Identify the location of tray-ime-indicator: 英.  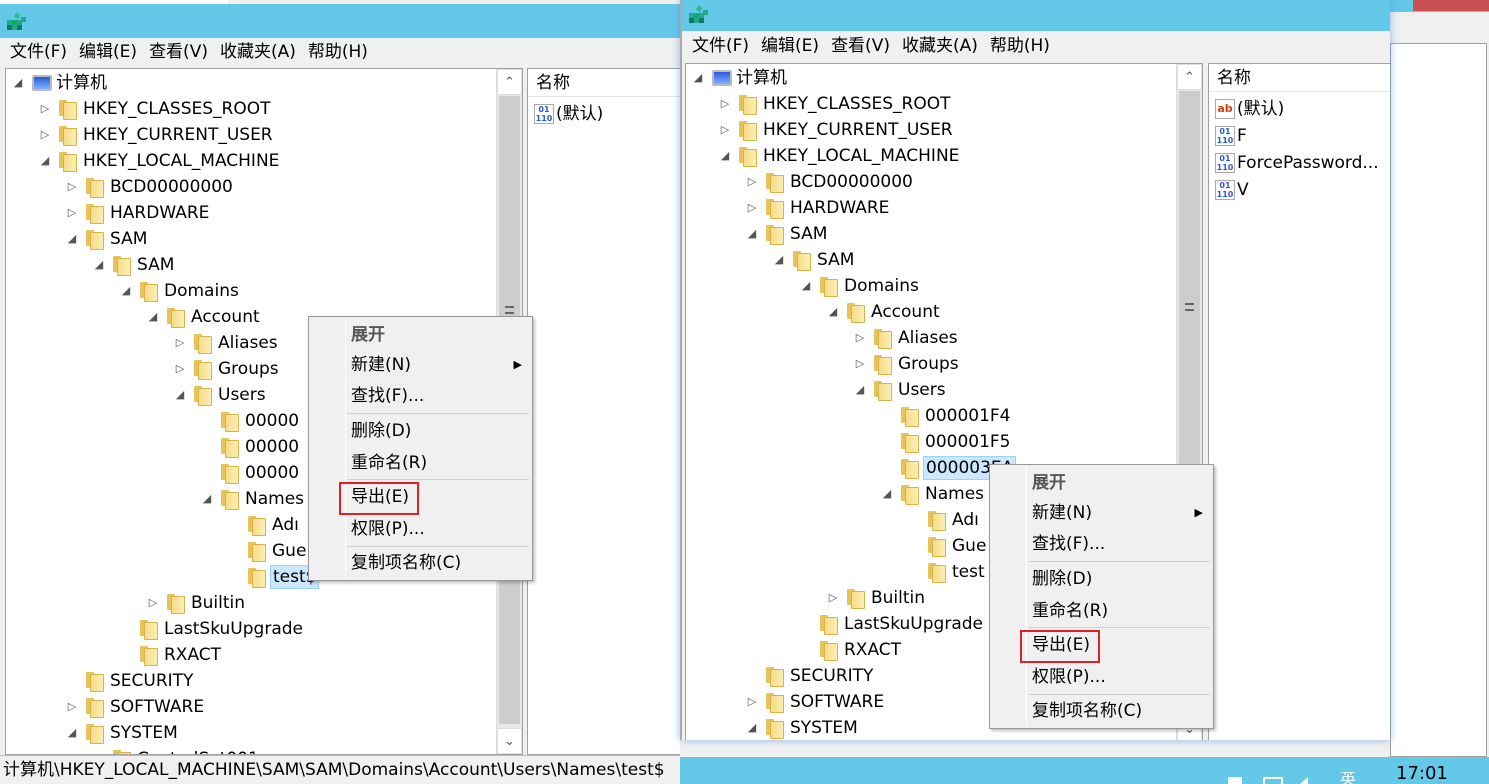
(1348, 778).